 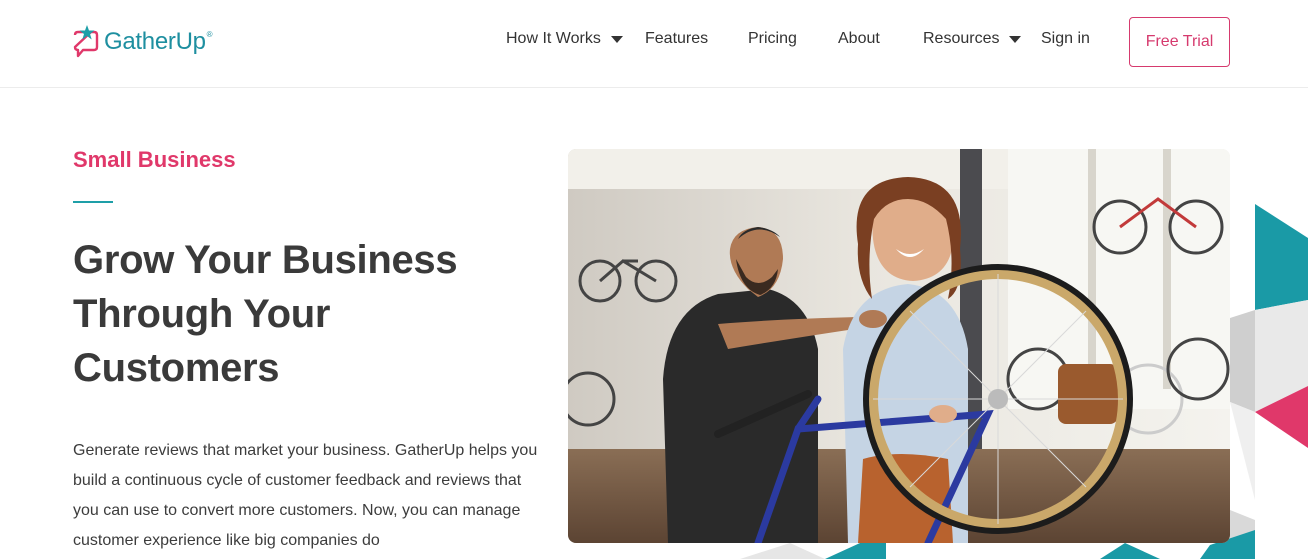 I want to click on nav-pricing-label: Pricing, so click(x=772, y=38).